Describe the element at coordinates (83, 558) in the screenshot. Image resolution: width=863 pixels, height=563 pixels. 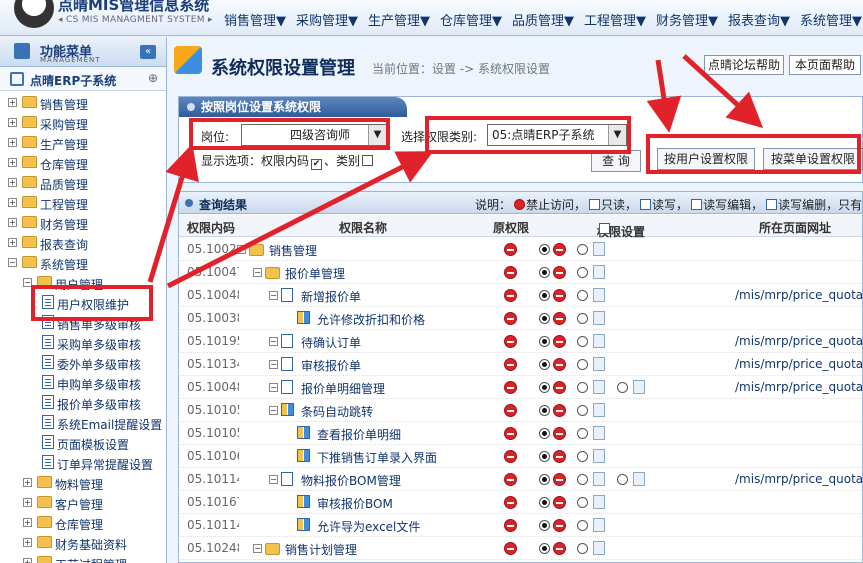
I see `sidebar-tree-item: + 工艺过程管理` at that location.